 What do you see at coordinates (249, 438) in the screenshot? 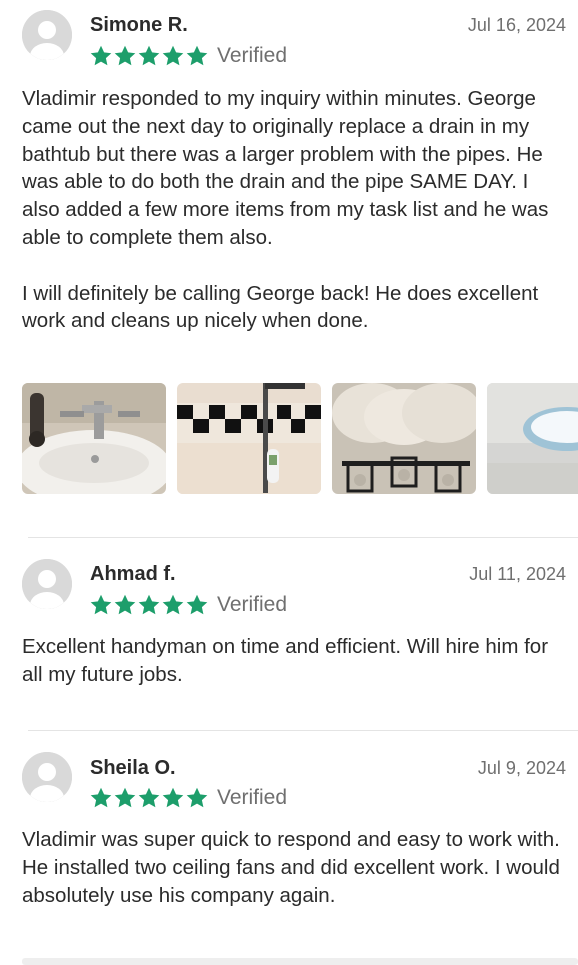
I see `checkered-tile-shower-photo` at bounding box center [249, 438].